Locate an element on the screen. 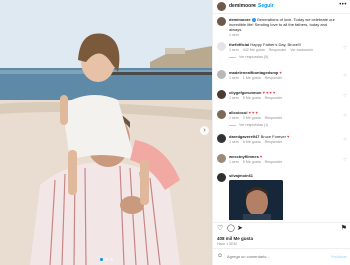 Image resolution: width=350 pixels, height=265 pixels. heart-emoji-icon: ♥ ♥ ♥ is located at coordinates (253, 112).